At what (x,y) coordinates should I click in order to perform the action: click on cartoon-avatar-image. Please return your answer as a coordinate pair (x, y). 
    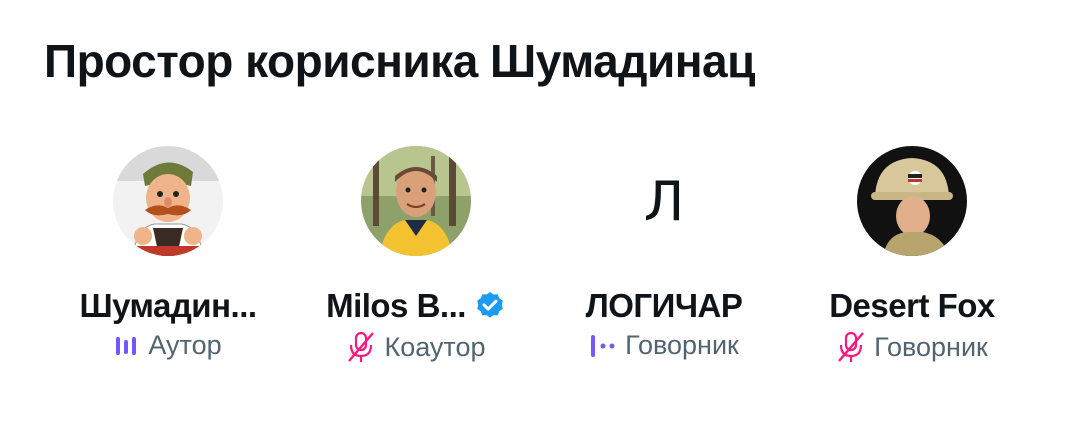
    Looking at the image, I should click on (168, 201).